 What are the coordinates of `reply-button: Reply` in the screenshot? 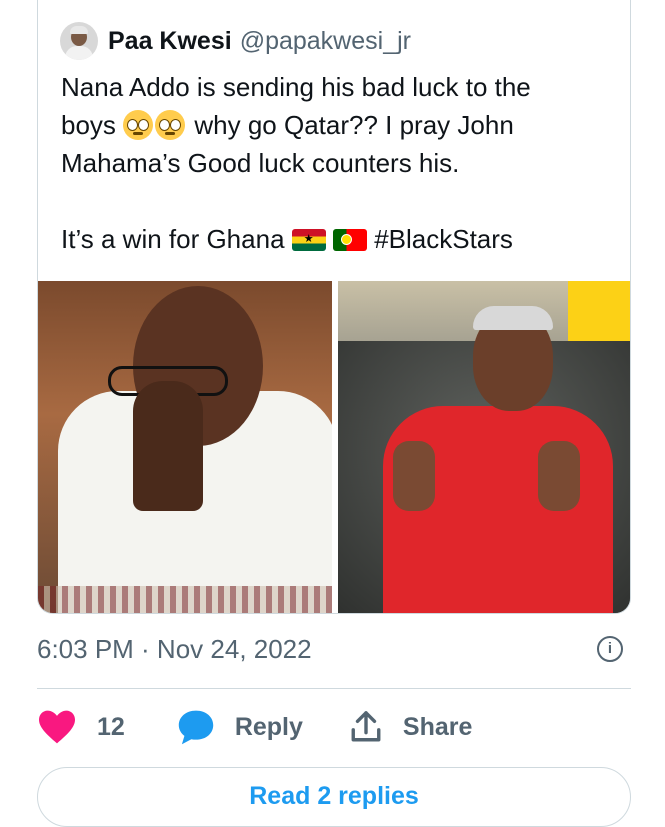 It's located at (240, 727).